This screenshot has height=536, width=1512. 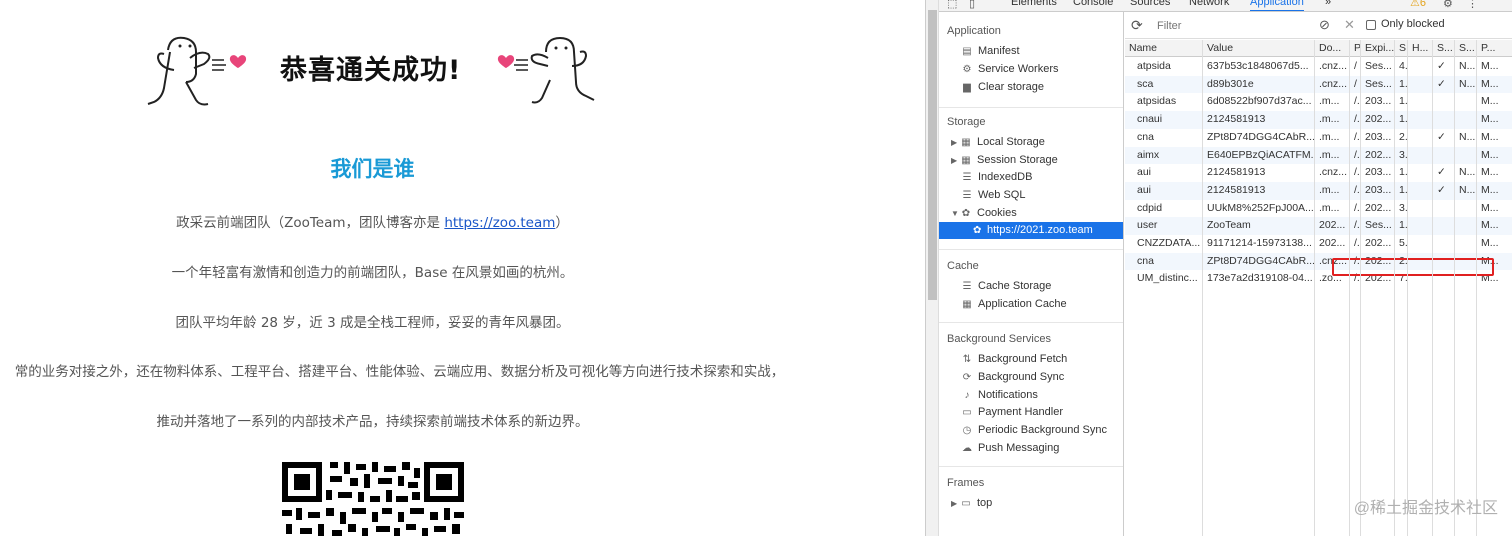 I want to click on clock-icon: ◷, so click(x=967, y=430).